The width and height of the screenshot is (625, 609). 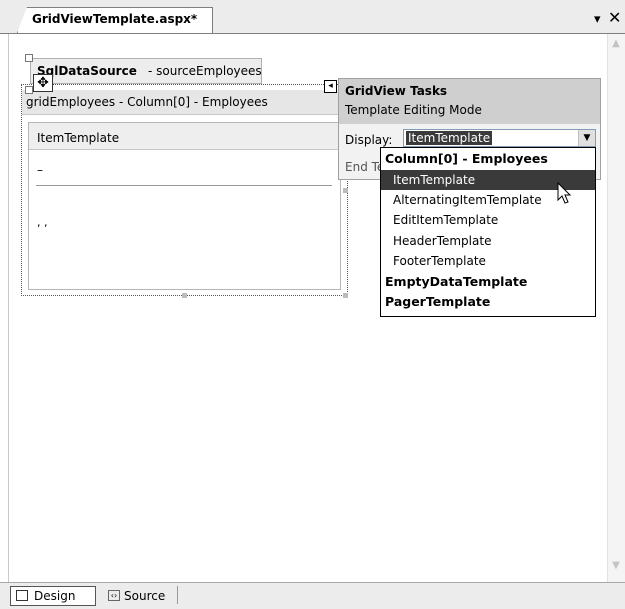 What do you see at coordinates (330, 86) in the screenshot?
I see `smart-tag-arrow-icon: ◂` at bounding box center [330, 86].